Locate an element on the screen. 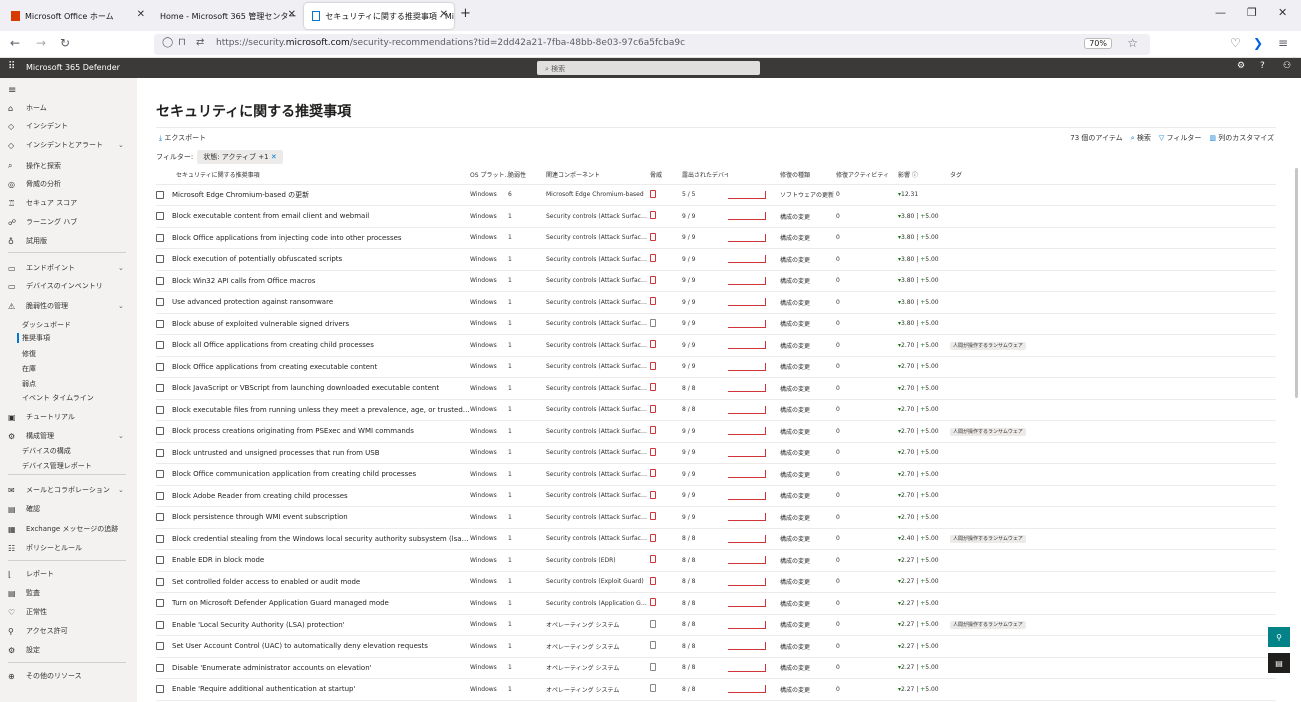 The height and width of the screenshot is (702, 1301). filter-pill: 状態: アクティブ +1 ✕ is located at coordinates (240, 157).